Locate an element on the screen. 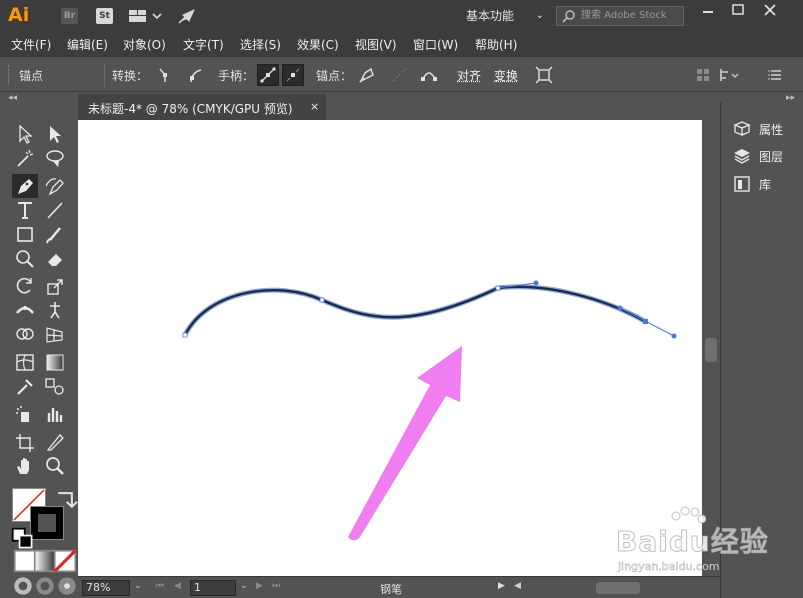 This screenshot has width=803, height=598. cut-path-icon is located at coordinates (429, 75).